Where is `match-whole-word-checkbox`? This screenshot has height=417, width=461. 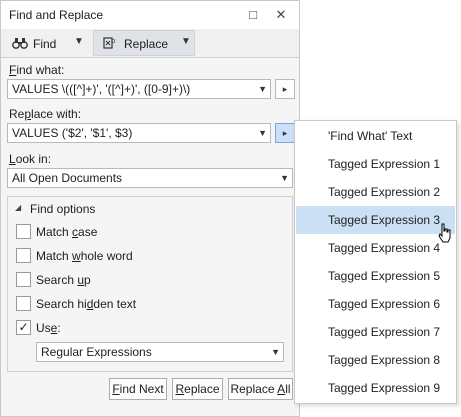
match-whole-word-checkbox is located at coordinates (23, 255).